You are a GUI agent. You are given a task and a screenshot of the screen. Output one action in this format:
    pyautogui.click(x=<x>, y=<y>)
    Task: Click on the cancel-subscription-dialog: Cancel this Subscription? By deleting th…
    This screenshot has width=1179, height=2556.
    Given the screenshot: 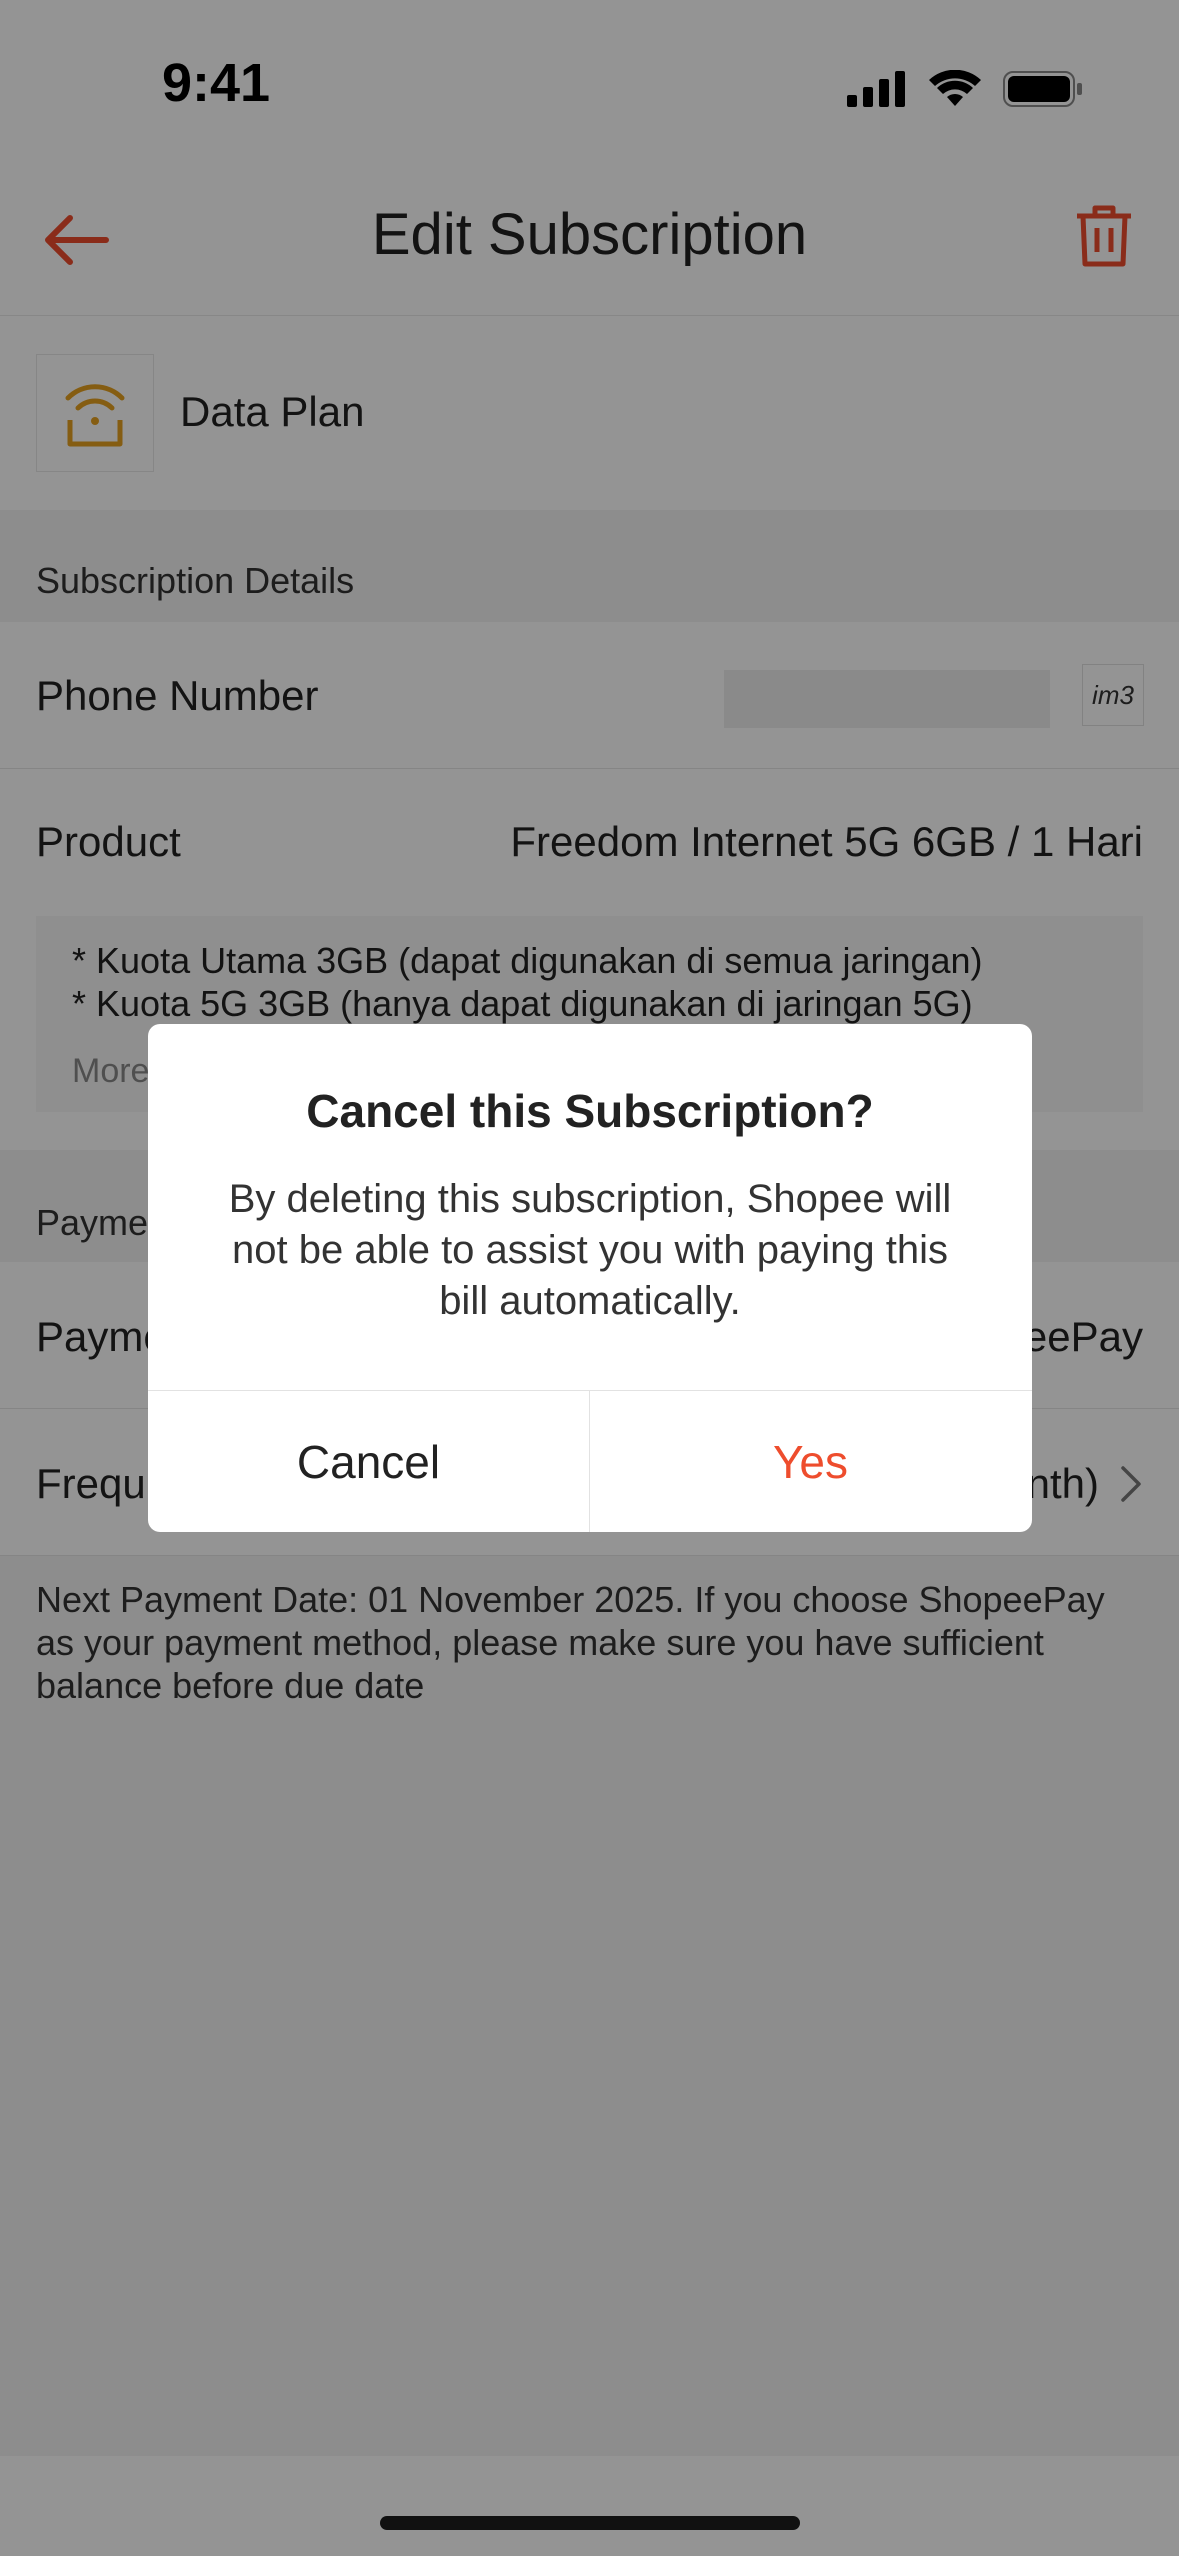 What is the action you would take?
    pyautogui.click(x=590, y=1278)
    